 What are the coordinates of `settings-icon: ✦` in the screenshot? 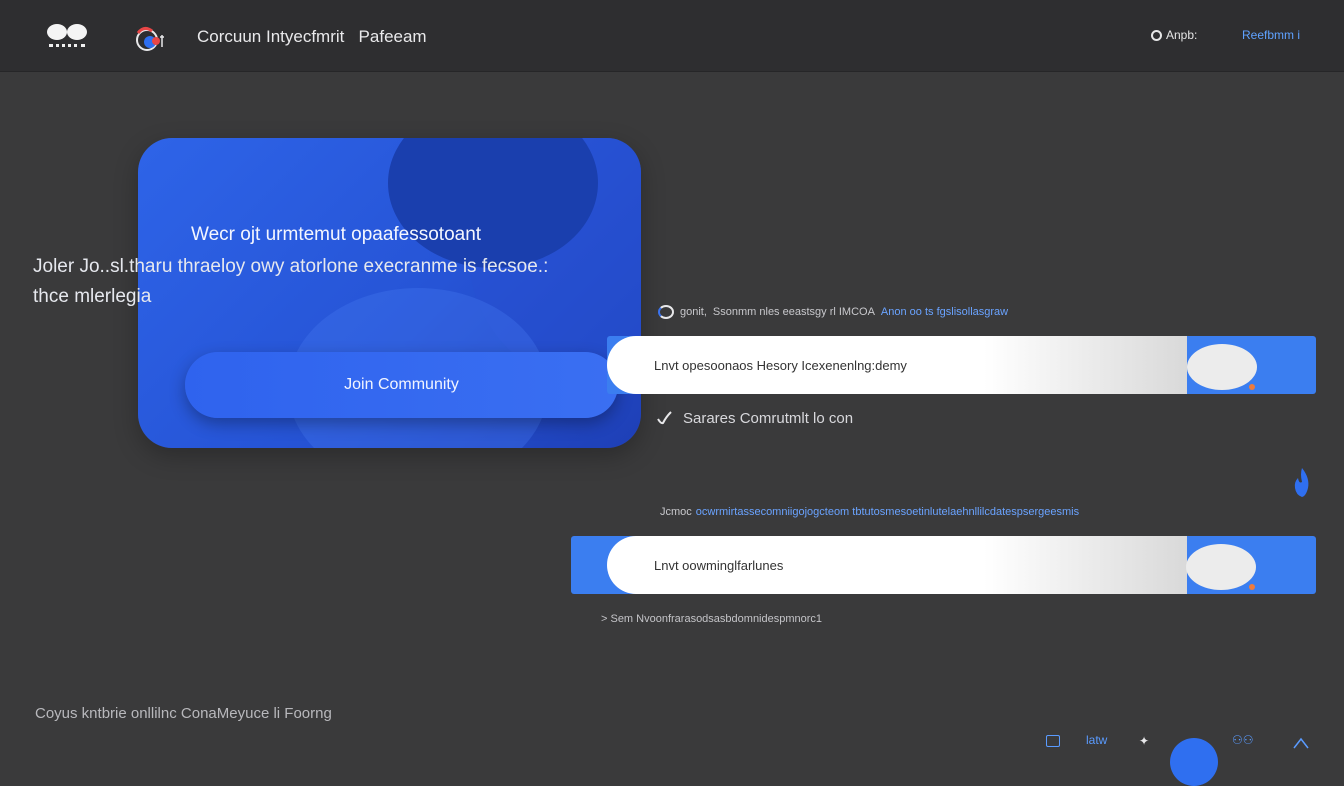 It's located at (1144, 741).